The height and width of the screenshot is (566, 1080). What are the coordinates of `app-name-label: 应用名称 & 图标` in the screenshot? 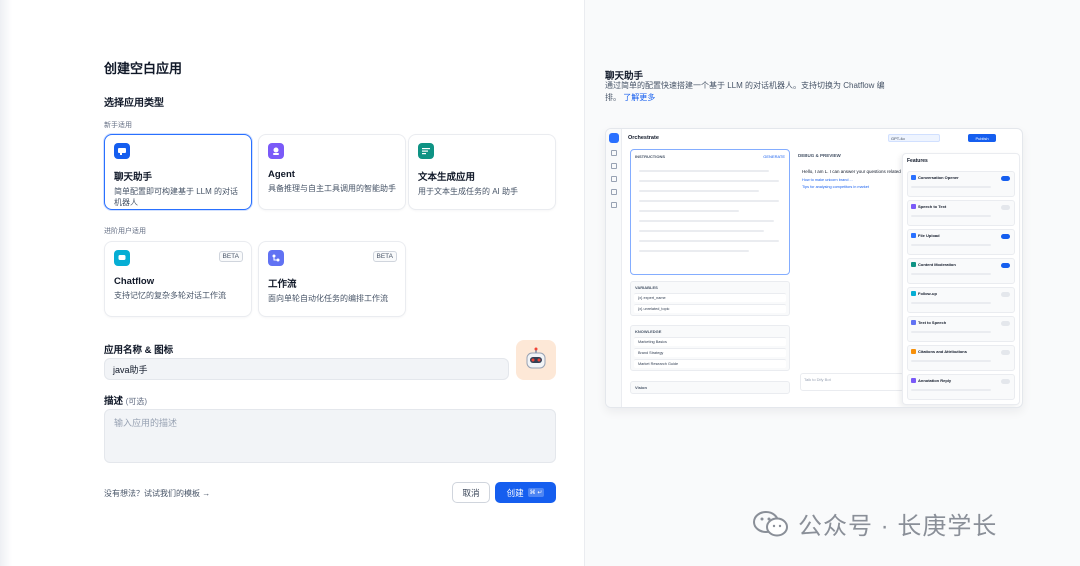 It's located at (139, 350).